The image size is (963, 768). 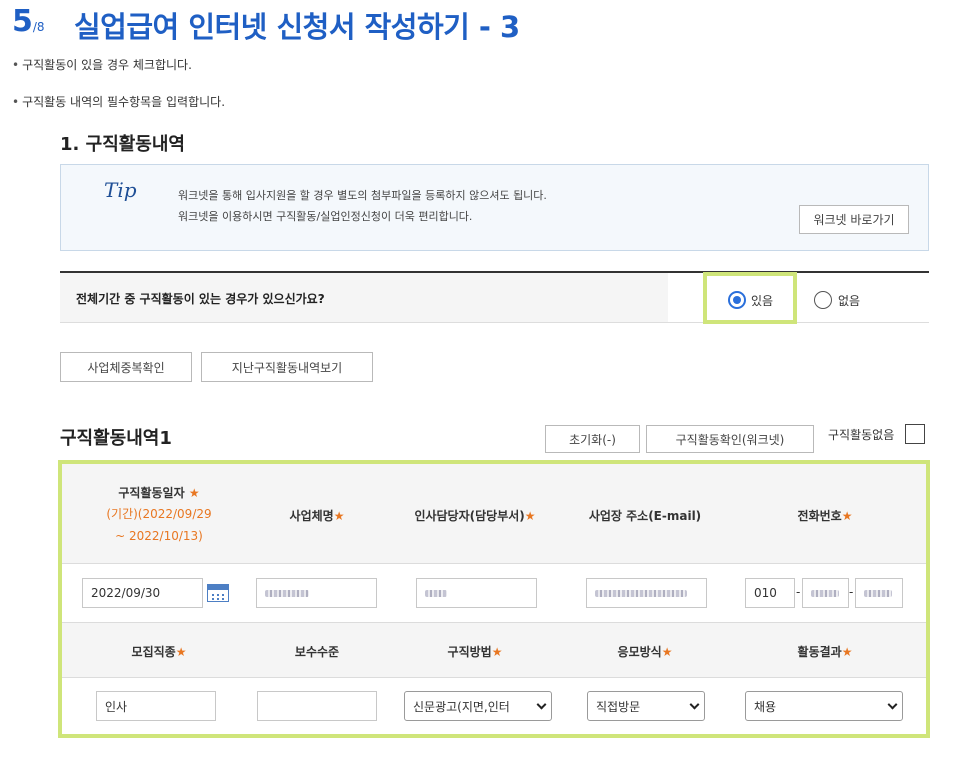 I want to click on activity-confirm-worknet-button: 구직활동확인(워크넷), so click(x=730, y=439).